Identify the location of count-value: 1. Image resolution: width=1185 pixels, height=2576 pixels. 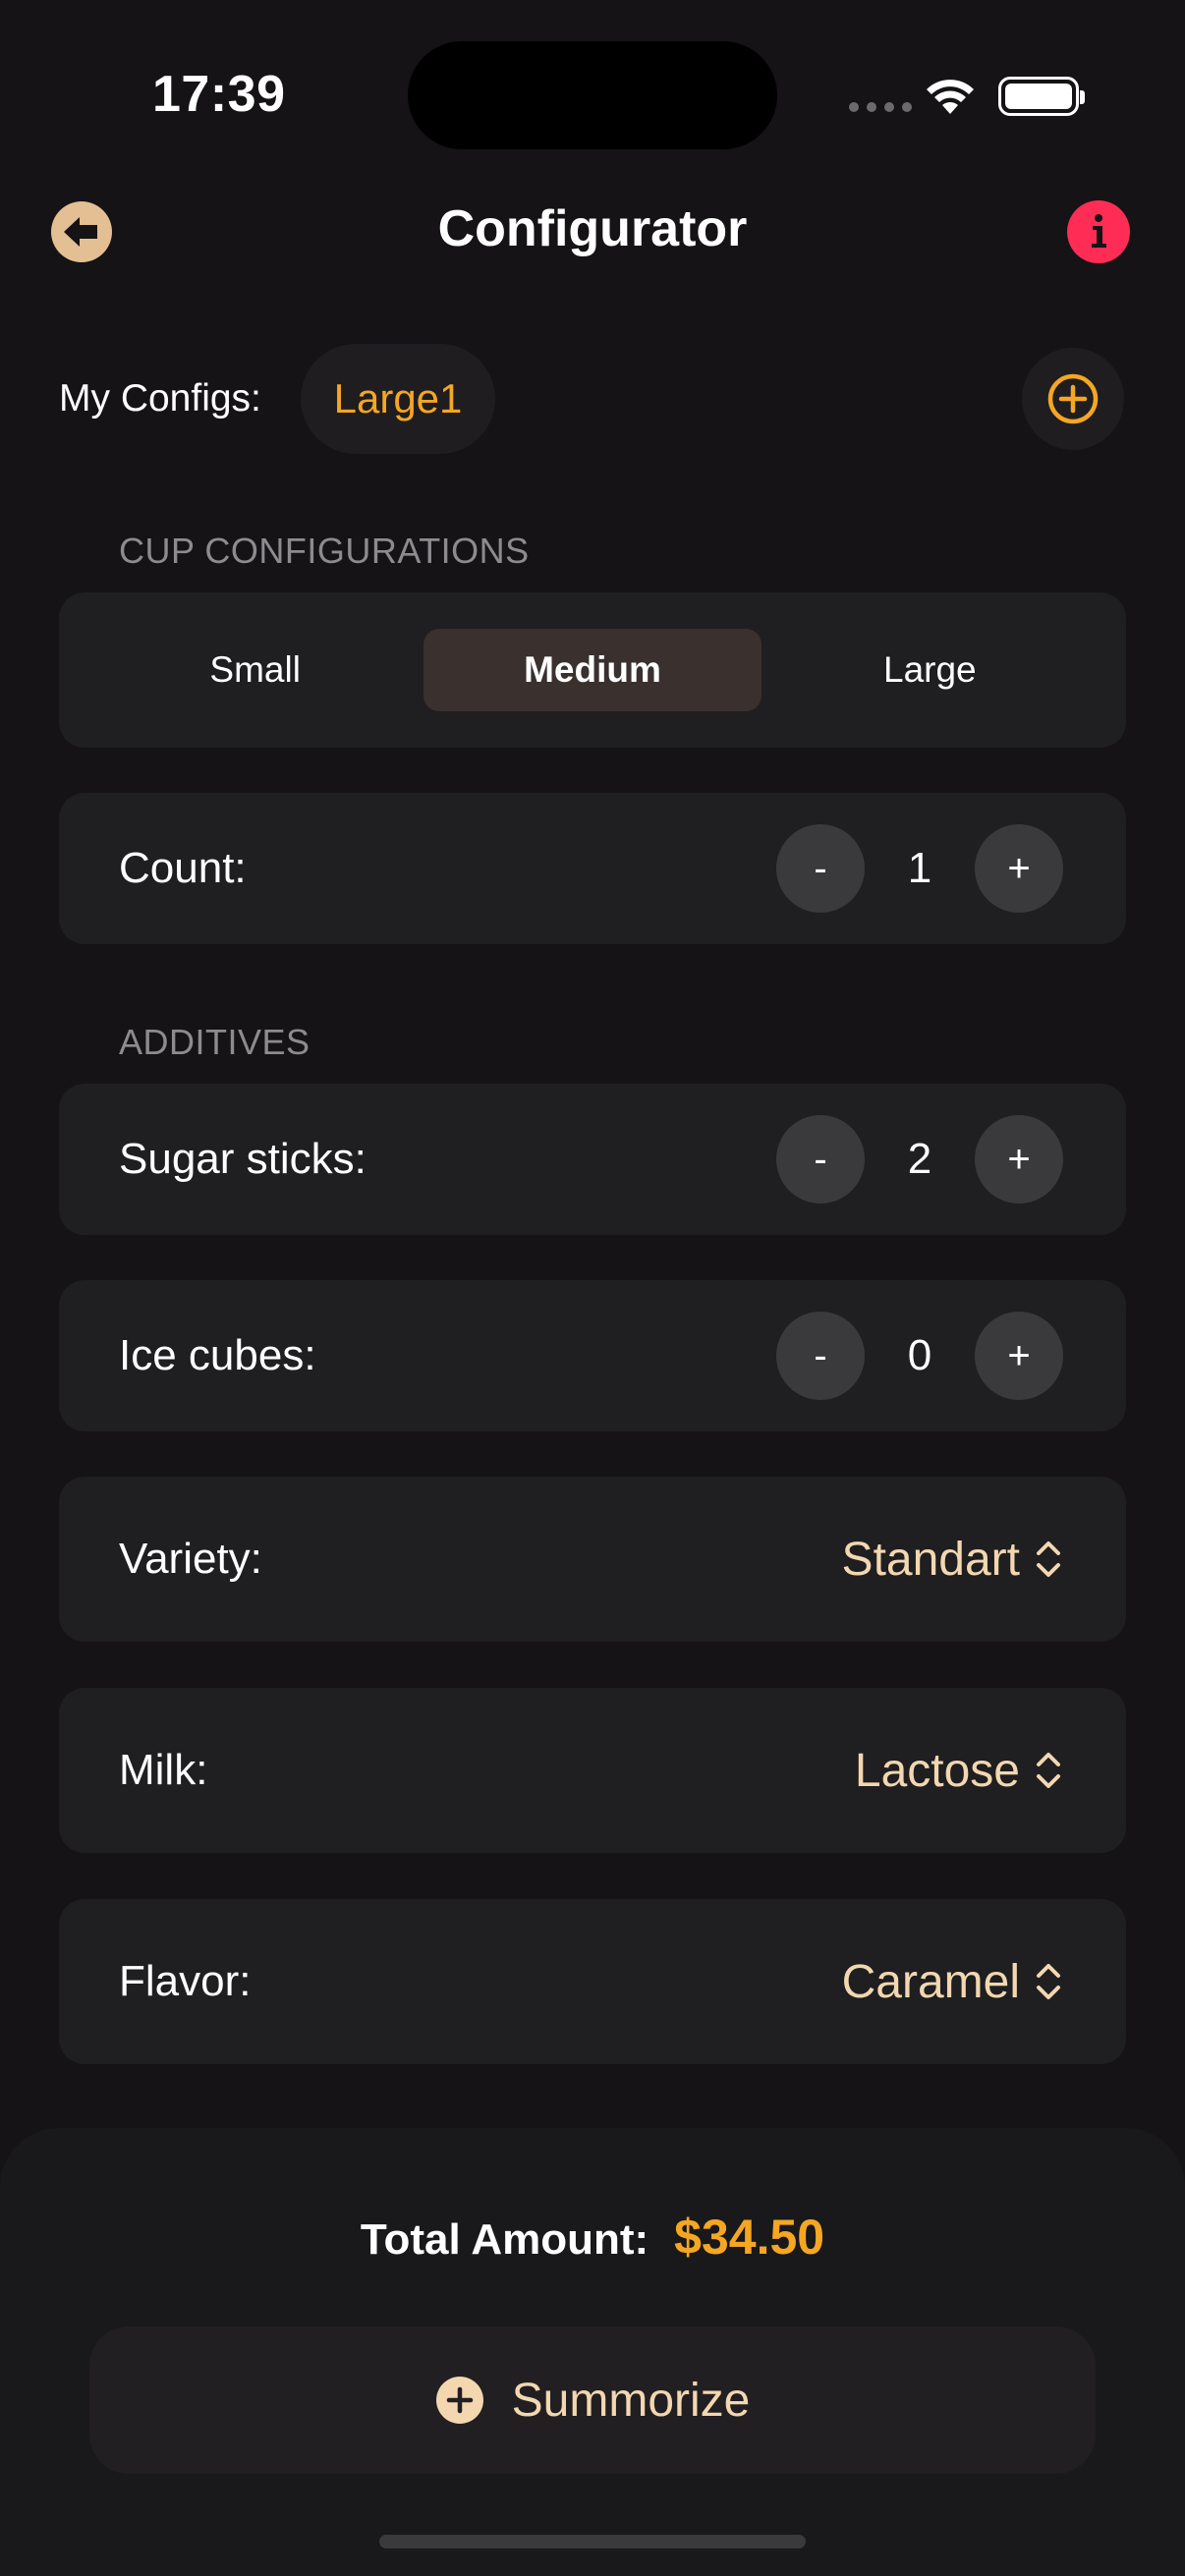
(920, 868).